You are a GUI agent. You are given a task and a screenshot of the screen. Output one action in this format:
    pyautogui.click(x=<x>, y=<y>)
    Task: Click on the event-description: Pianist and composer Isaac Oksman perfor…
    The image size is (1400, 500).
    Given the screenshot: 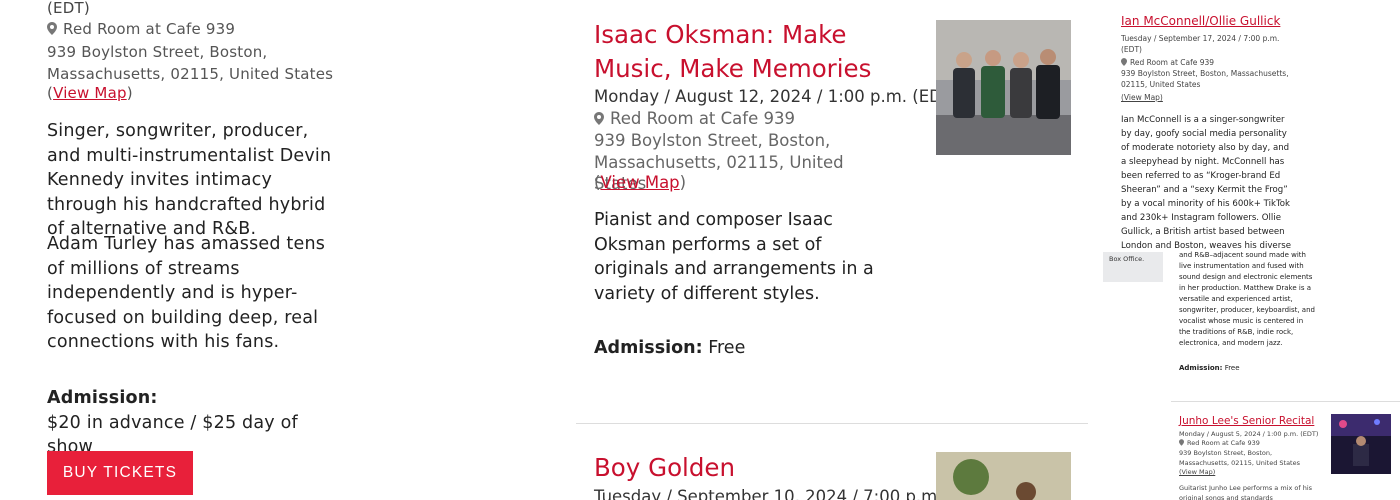 What is the action you would take?
    pyautogui.click(x=734, y=257)
    